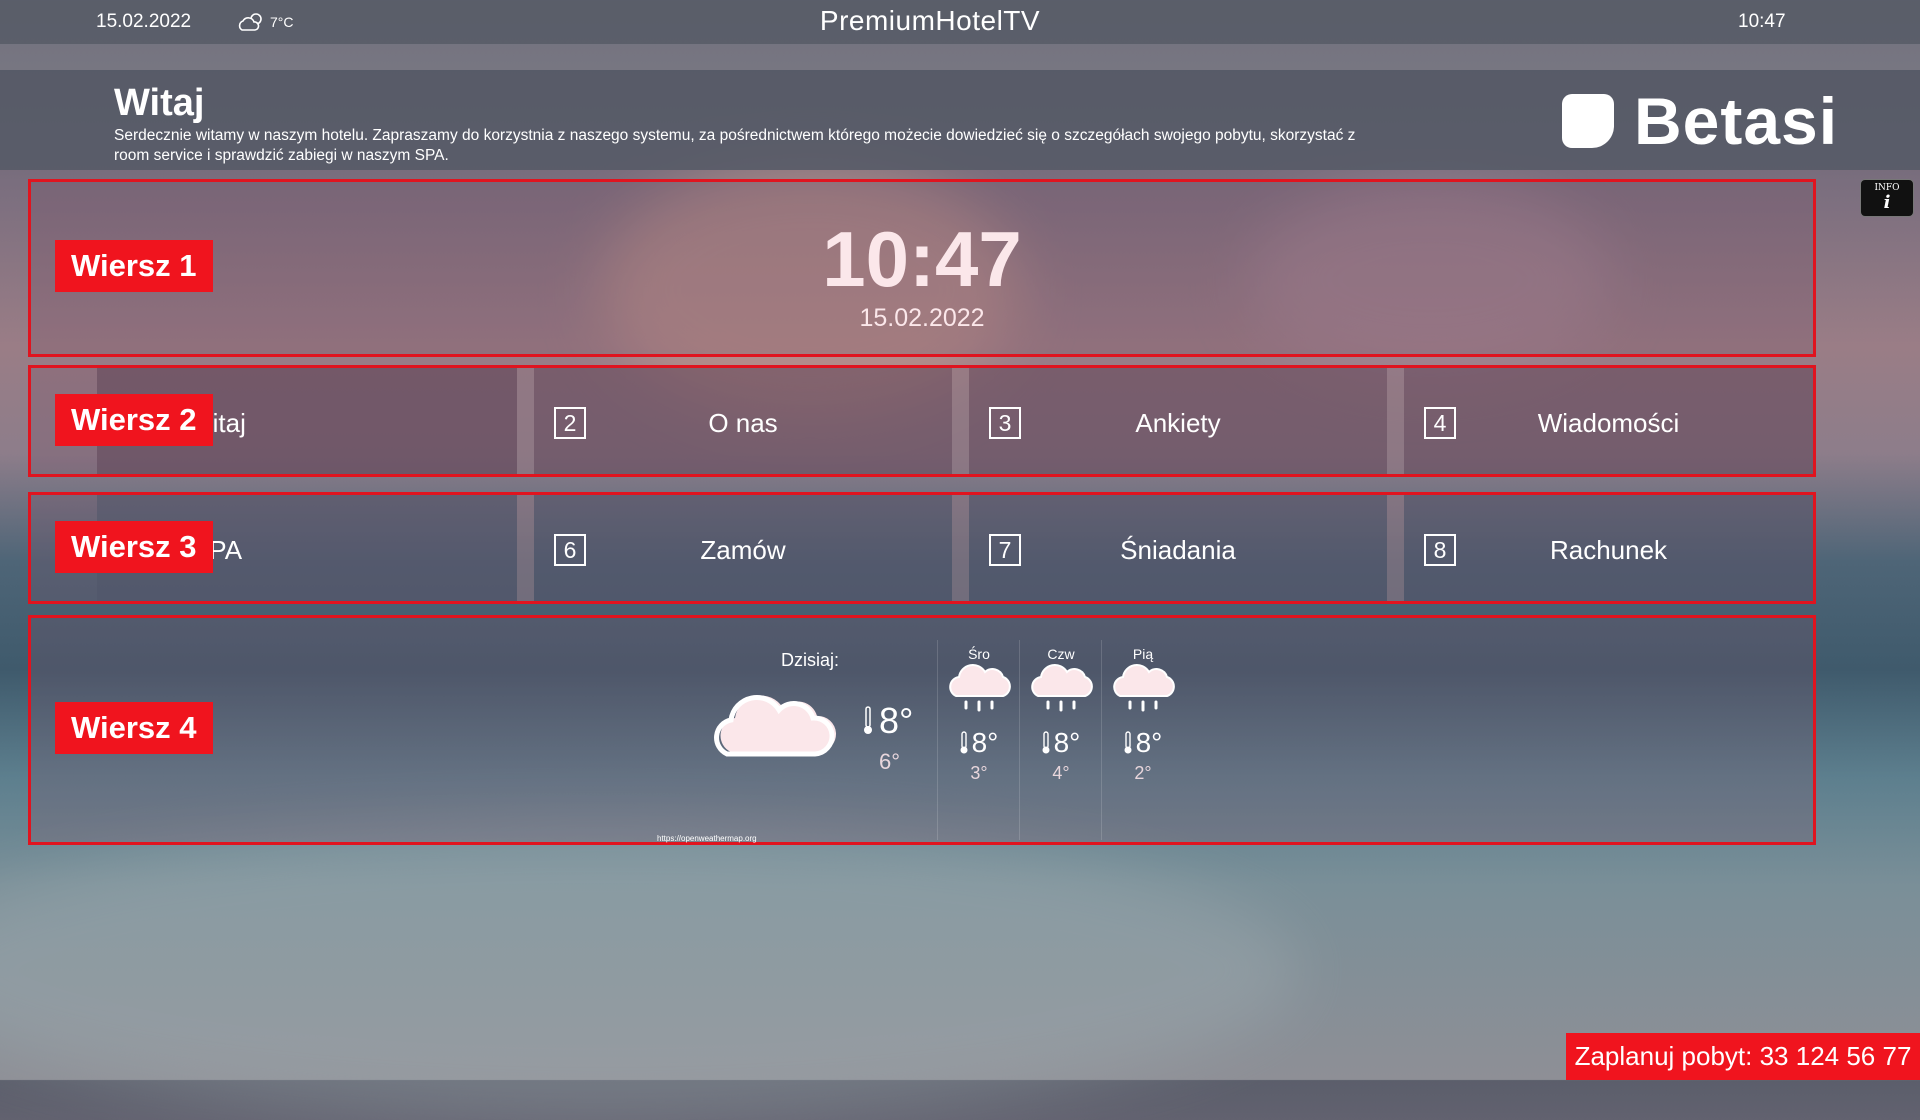 The image size is (1920, 1120). I want to click on forecast-day: Śro 8° 3°, so click(979, 737).